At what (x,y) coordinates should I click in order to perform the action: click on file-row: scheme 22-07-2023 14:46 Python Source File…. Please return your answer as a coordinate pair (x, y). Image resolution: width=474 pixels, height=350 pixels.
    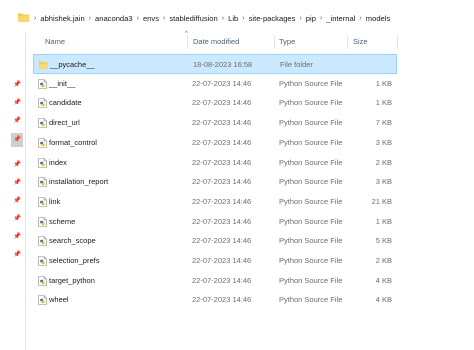
    Looking at the image, I should click on (215, 222).